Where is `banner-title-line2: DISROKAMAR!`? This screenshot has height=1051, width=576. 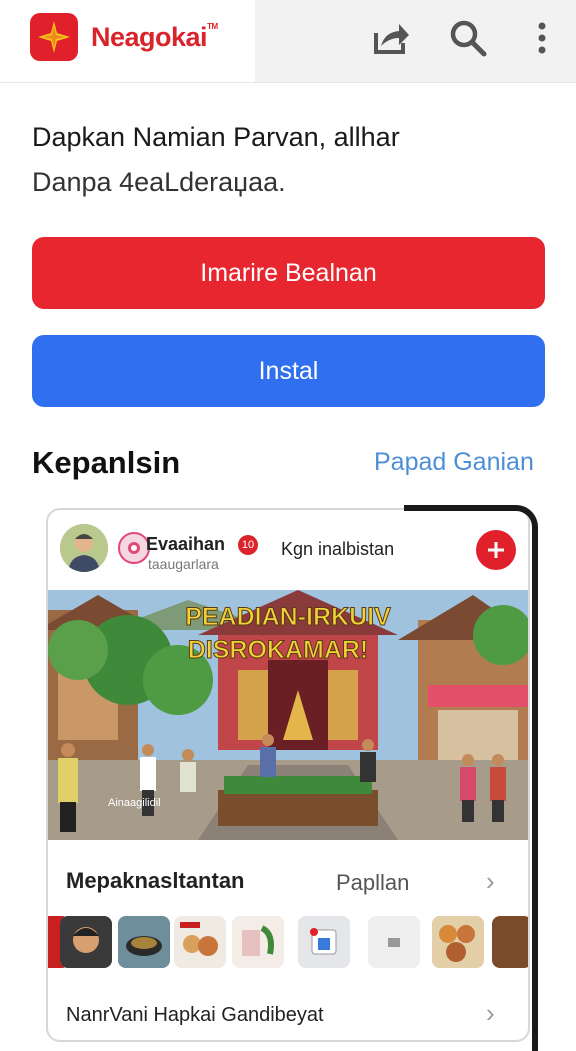
banner-title-line2: DISROKAMAR! is located at coordinates (278, 650).